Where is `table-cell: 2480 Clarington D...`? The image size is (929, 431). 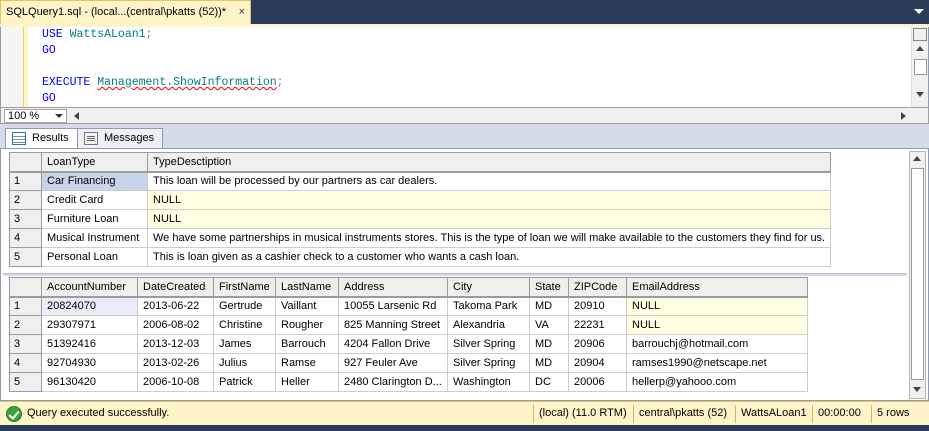
table-cell: 2480 Clarington D... is located at coordinates (393, 382).